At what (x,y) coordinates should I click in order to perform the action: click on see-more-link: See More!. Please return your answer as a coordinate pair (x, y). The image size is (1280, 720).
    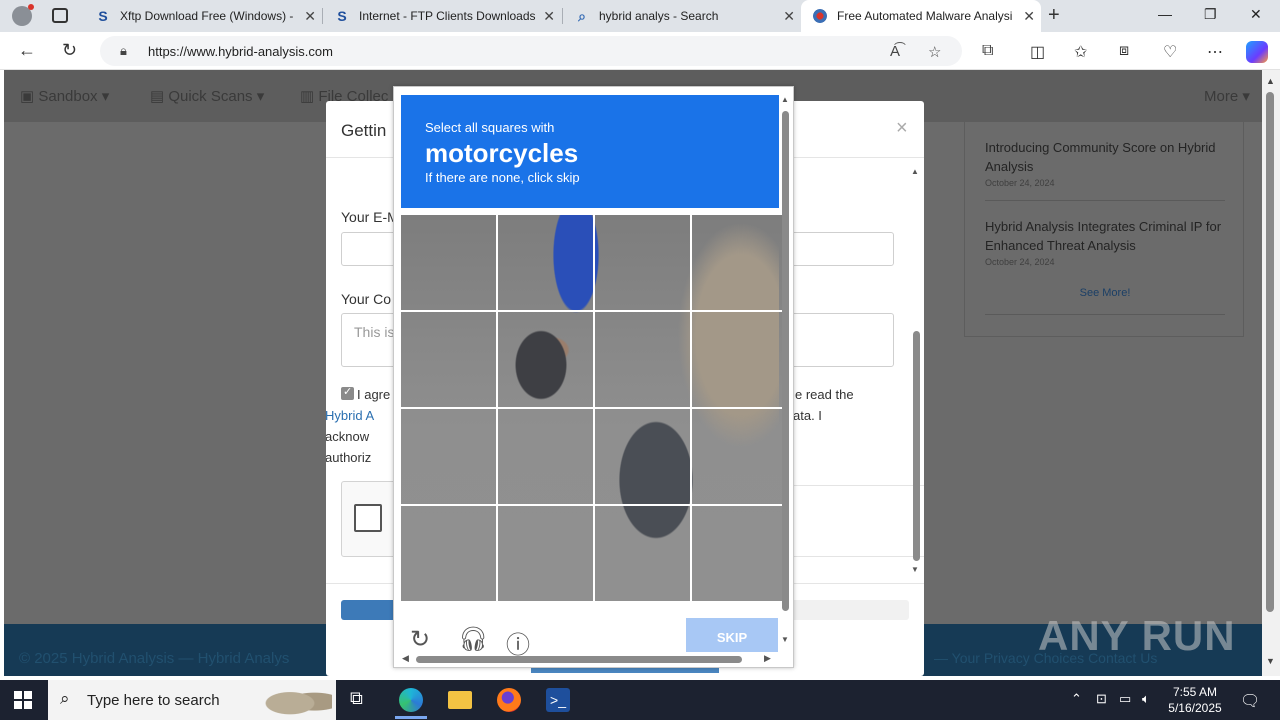
    Looking at the image, I should click on (1105, 293).